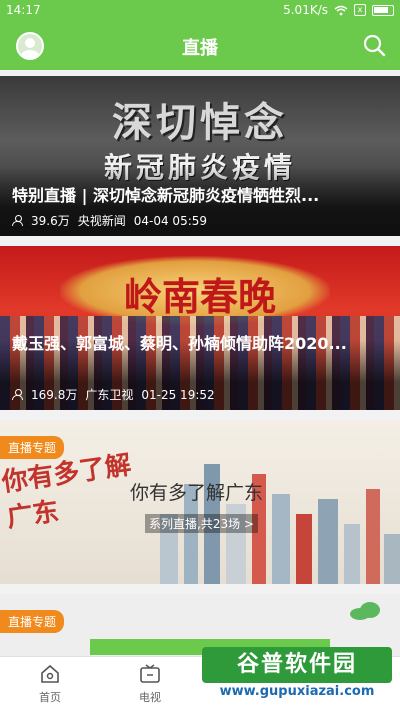 The height and width of the screenshot is (711, 400). Describe the element at coordinates (109, 395) in the screenshot. I see `card-channel: 广东卫视` at that location.